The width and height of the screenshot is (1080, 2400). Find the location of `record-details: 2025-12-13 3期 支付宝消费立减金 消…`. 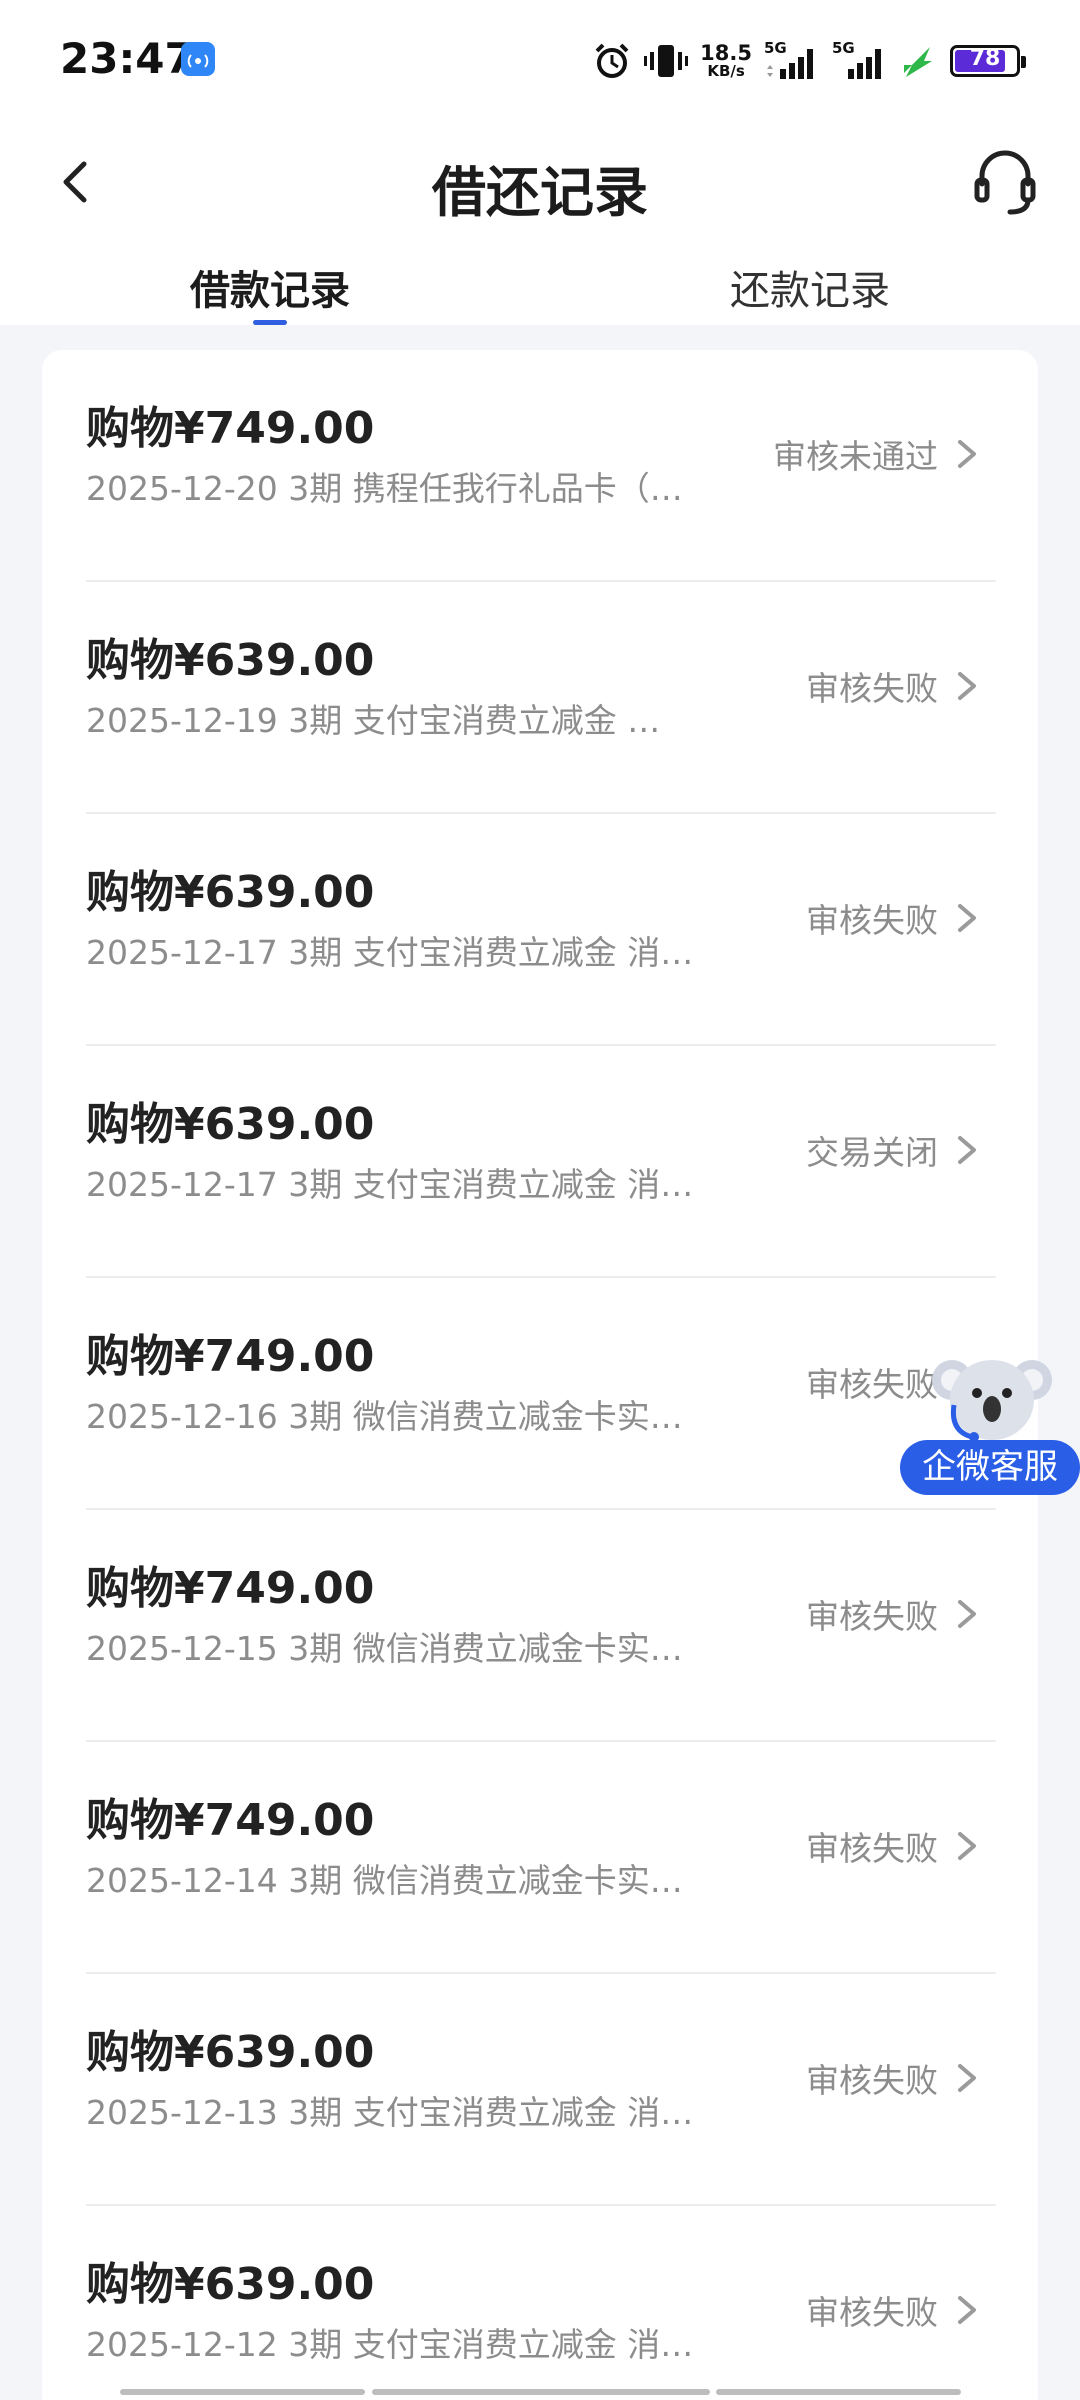

record-details: 2025-12-13 3期 支付宝消费立减金 消… is located at coordinates (390, 2112).